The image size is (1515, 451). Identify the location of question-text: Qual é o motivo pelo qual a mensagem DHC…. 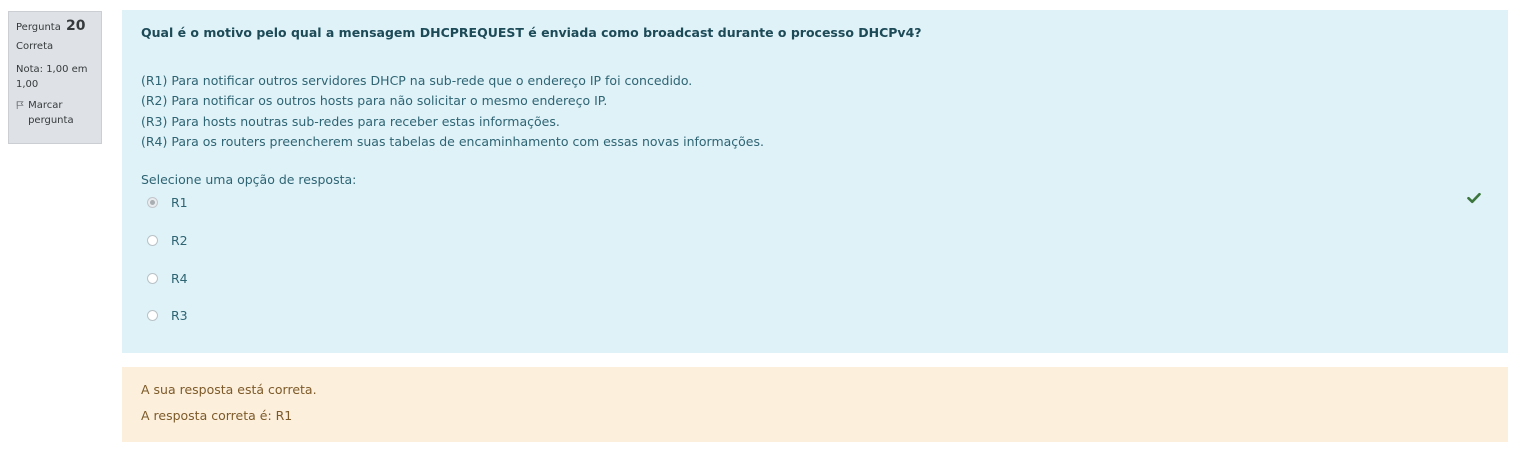
(531, 32).